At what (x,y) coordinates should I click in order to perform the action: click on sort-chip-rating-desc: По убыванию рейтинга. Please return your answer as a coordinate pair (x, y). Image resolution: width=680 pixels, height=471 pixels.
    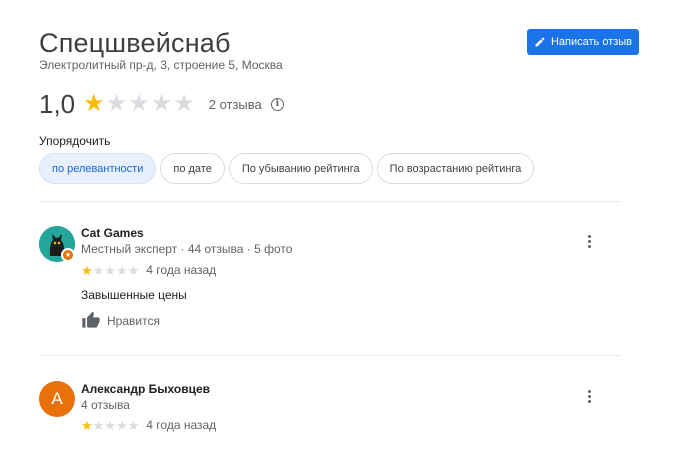
    Looking at the image, I should click on (300, 168).